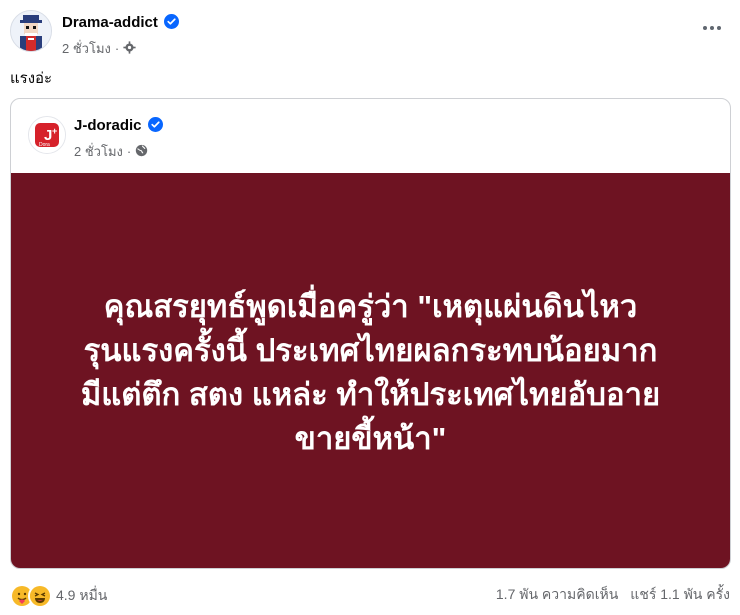  Describe the element at coordinates (47, 135) in the screenshot. I see `shared-author-logo: J Dora +` at that location.